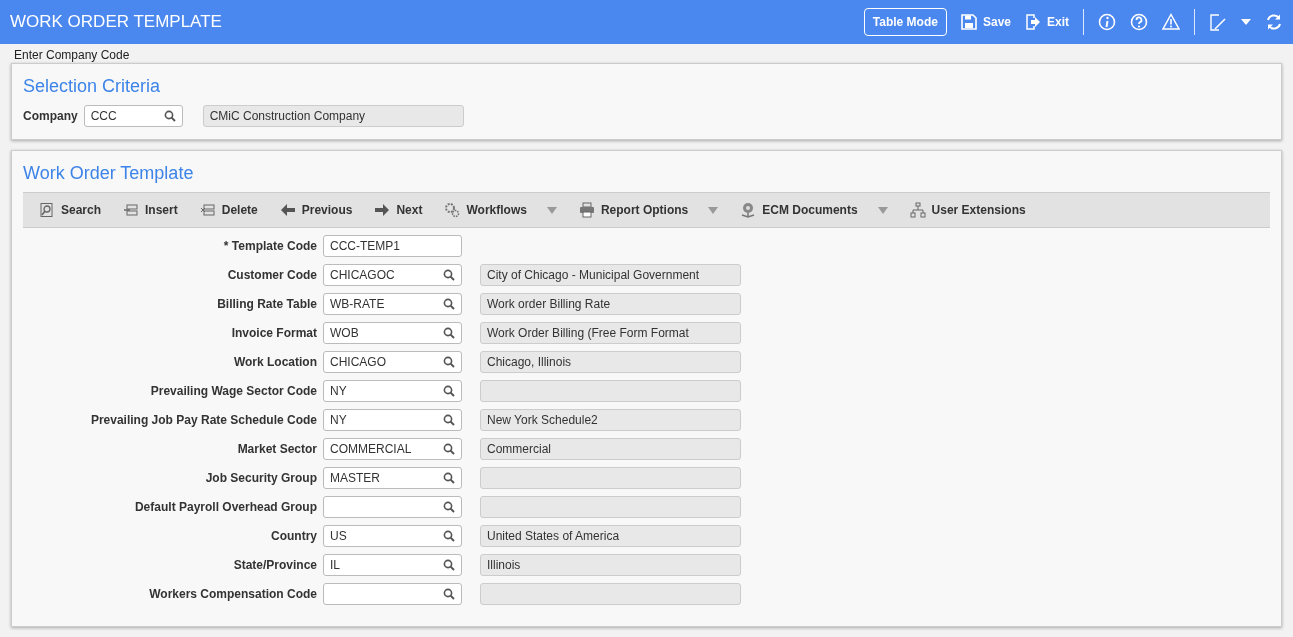 This screenshot has width=1293, height=637. I want to click on insert-row-icon, so click(131, 210).